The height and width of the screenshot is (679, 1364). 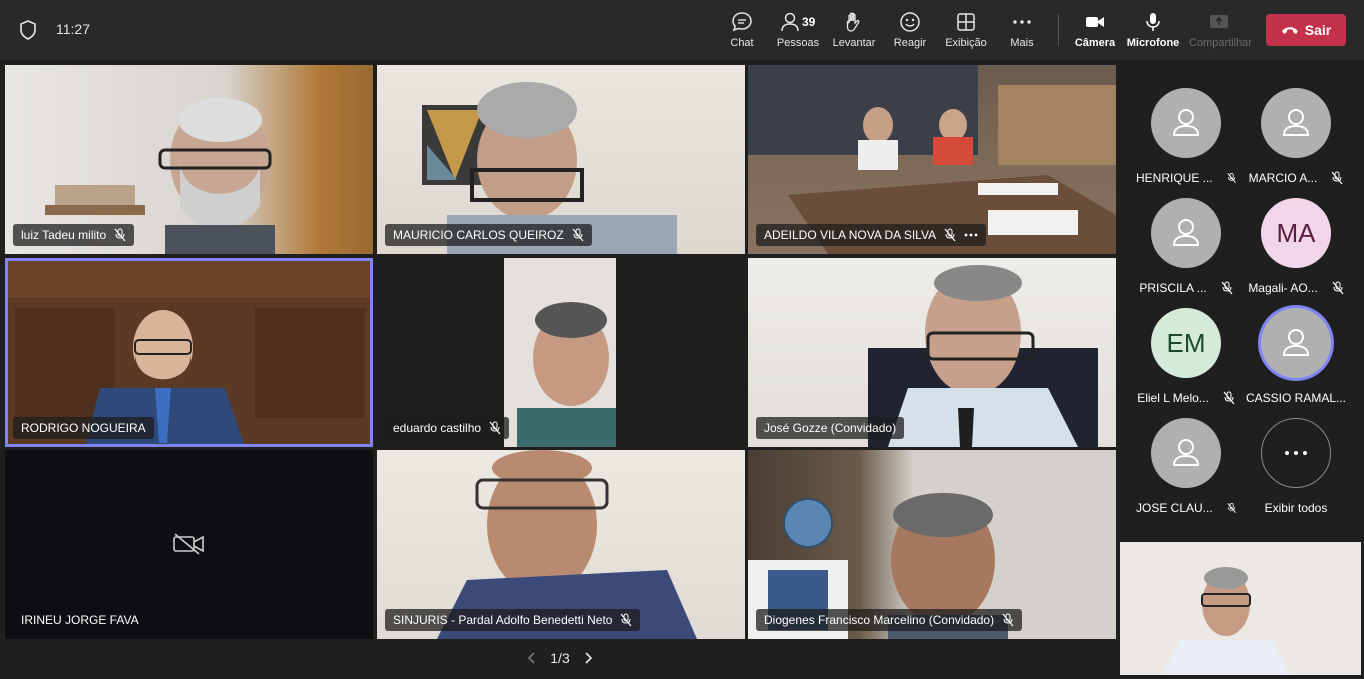 What do you see at coordinates (478, 235) in the screenshot?
I see `participant-name: MAURICIO CARLOS QUEIROZ` at bounding box center [478, 235].